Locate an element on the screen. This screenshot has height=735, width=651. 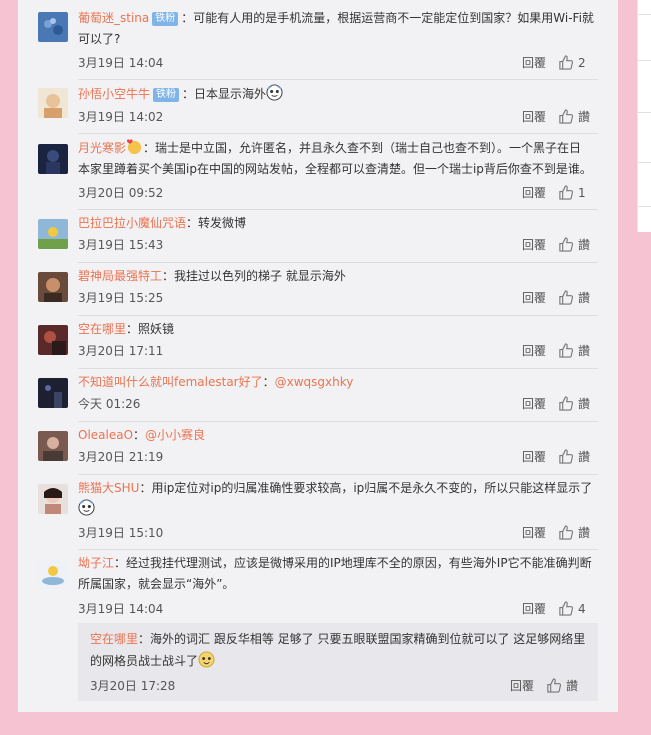
user-name-link: 巴拉巴拉小魔仙咒语 is located at coordinates (132, 223).